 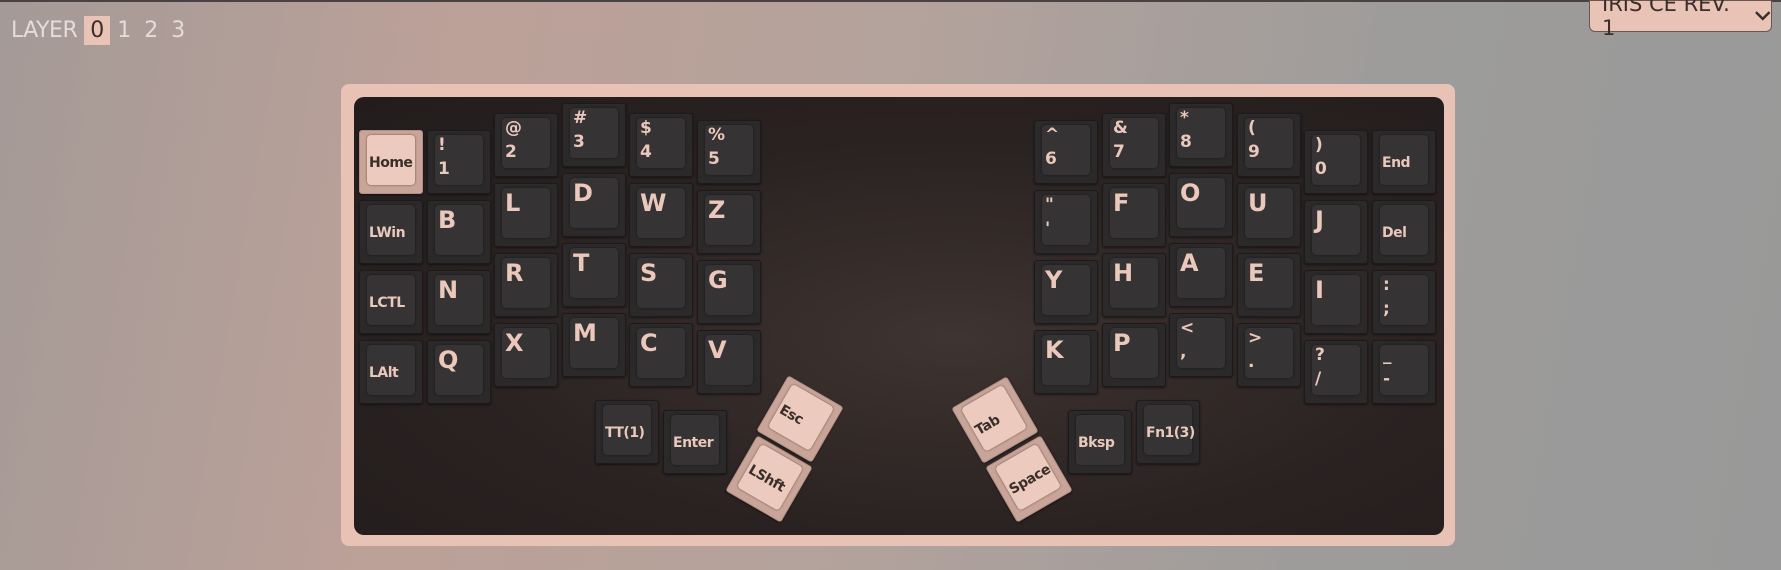 What do you see at coordinates (729, 152) in the screenshot?
I see `key-5: % 5` at bounding box center [729, 152].